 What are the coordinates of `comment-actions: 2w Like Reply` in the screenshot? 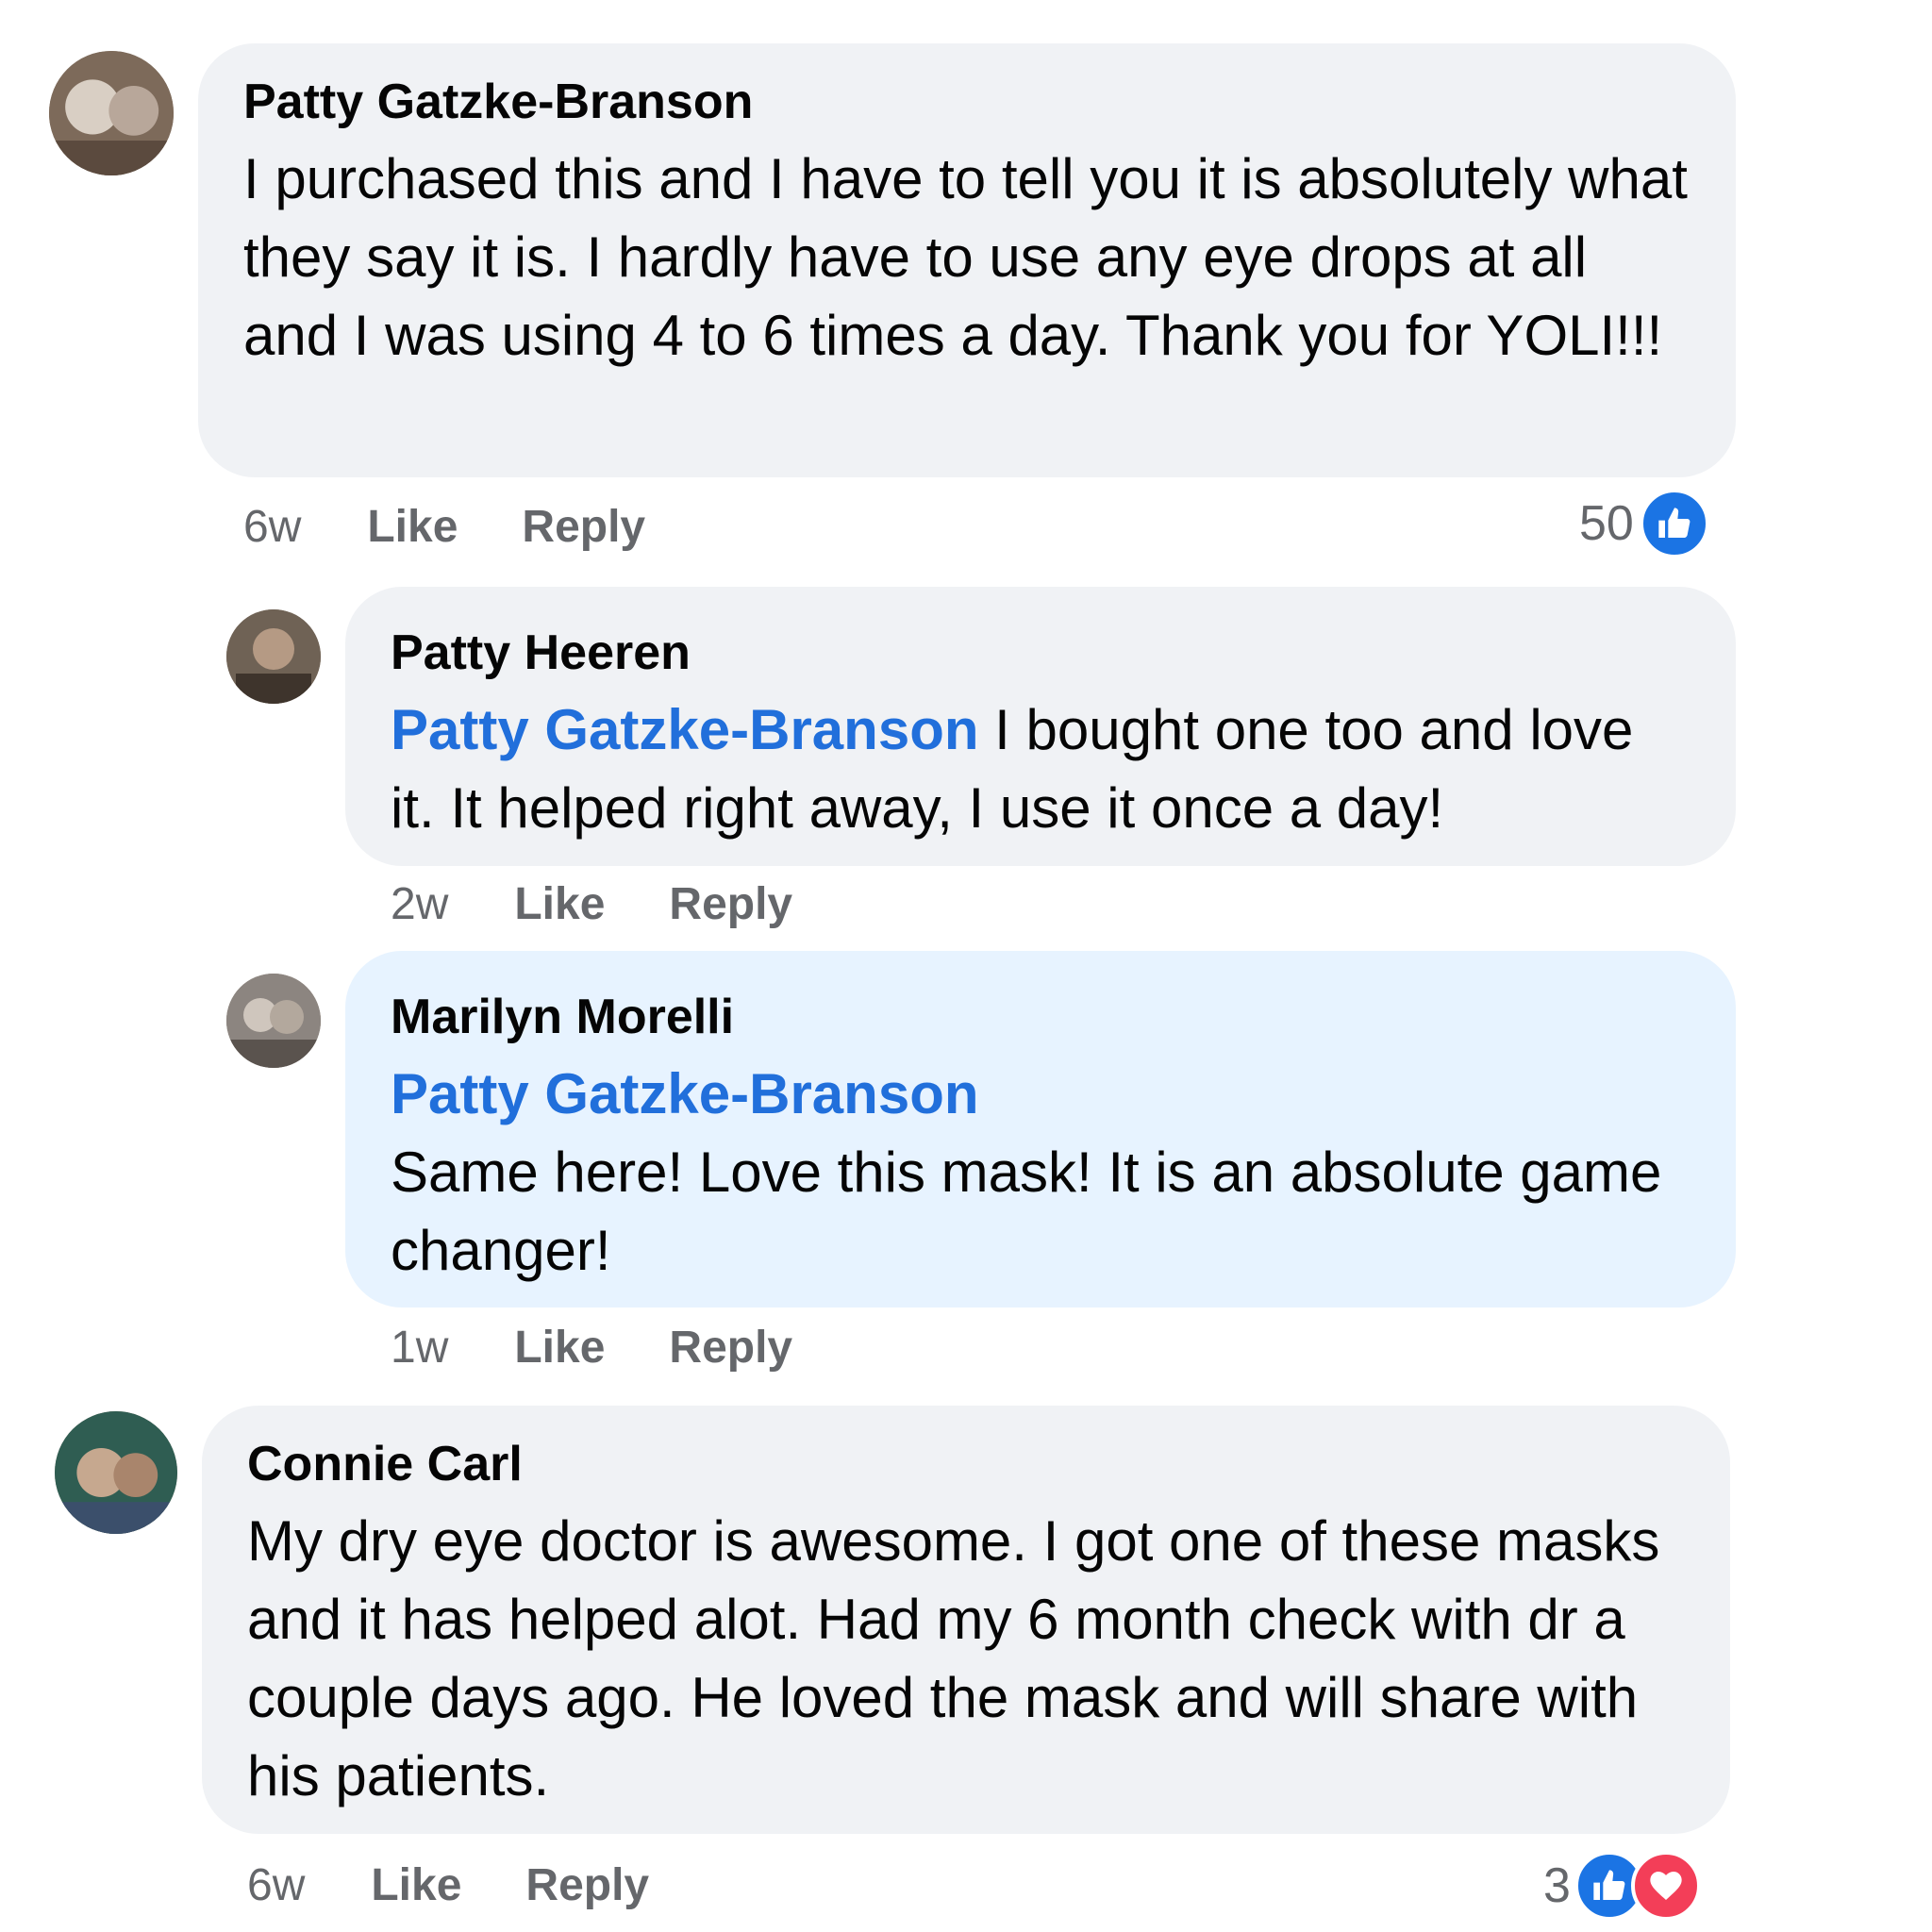 It's located at (624, 904).